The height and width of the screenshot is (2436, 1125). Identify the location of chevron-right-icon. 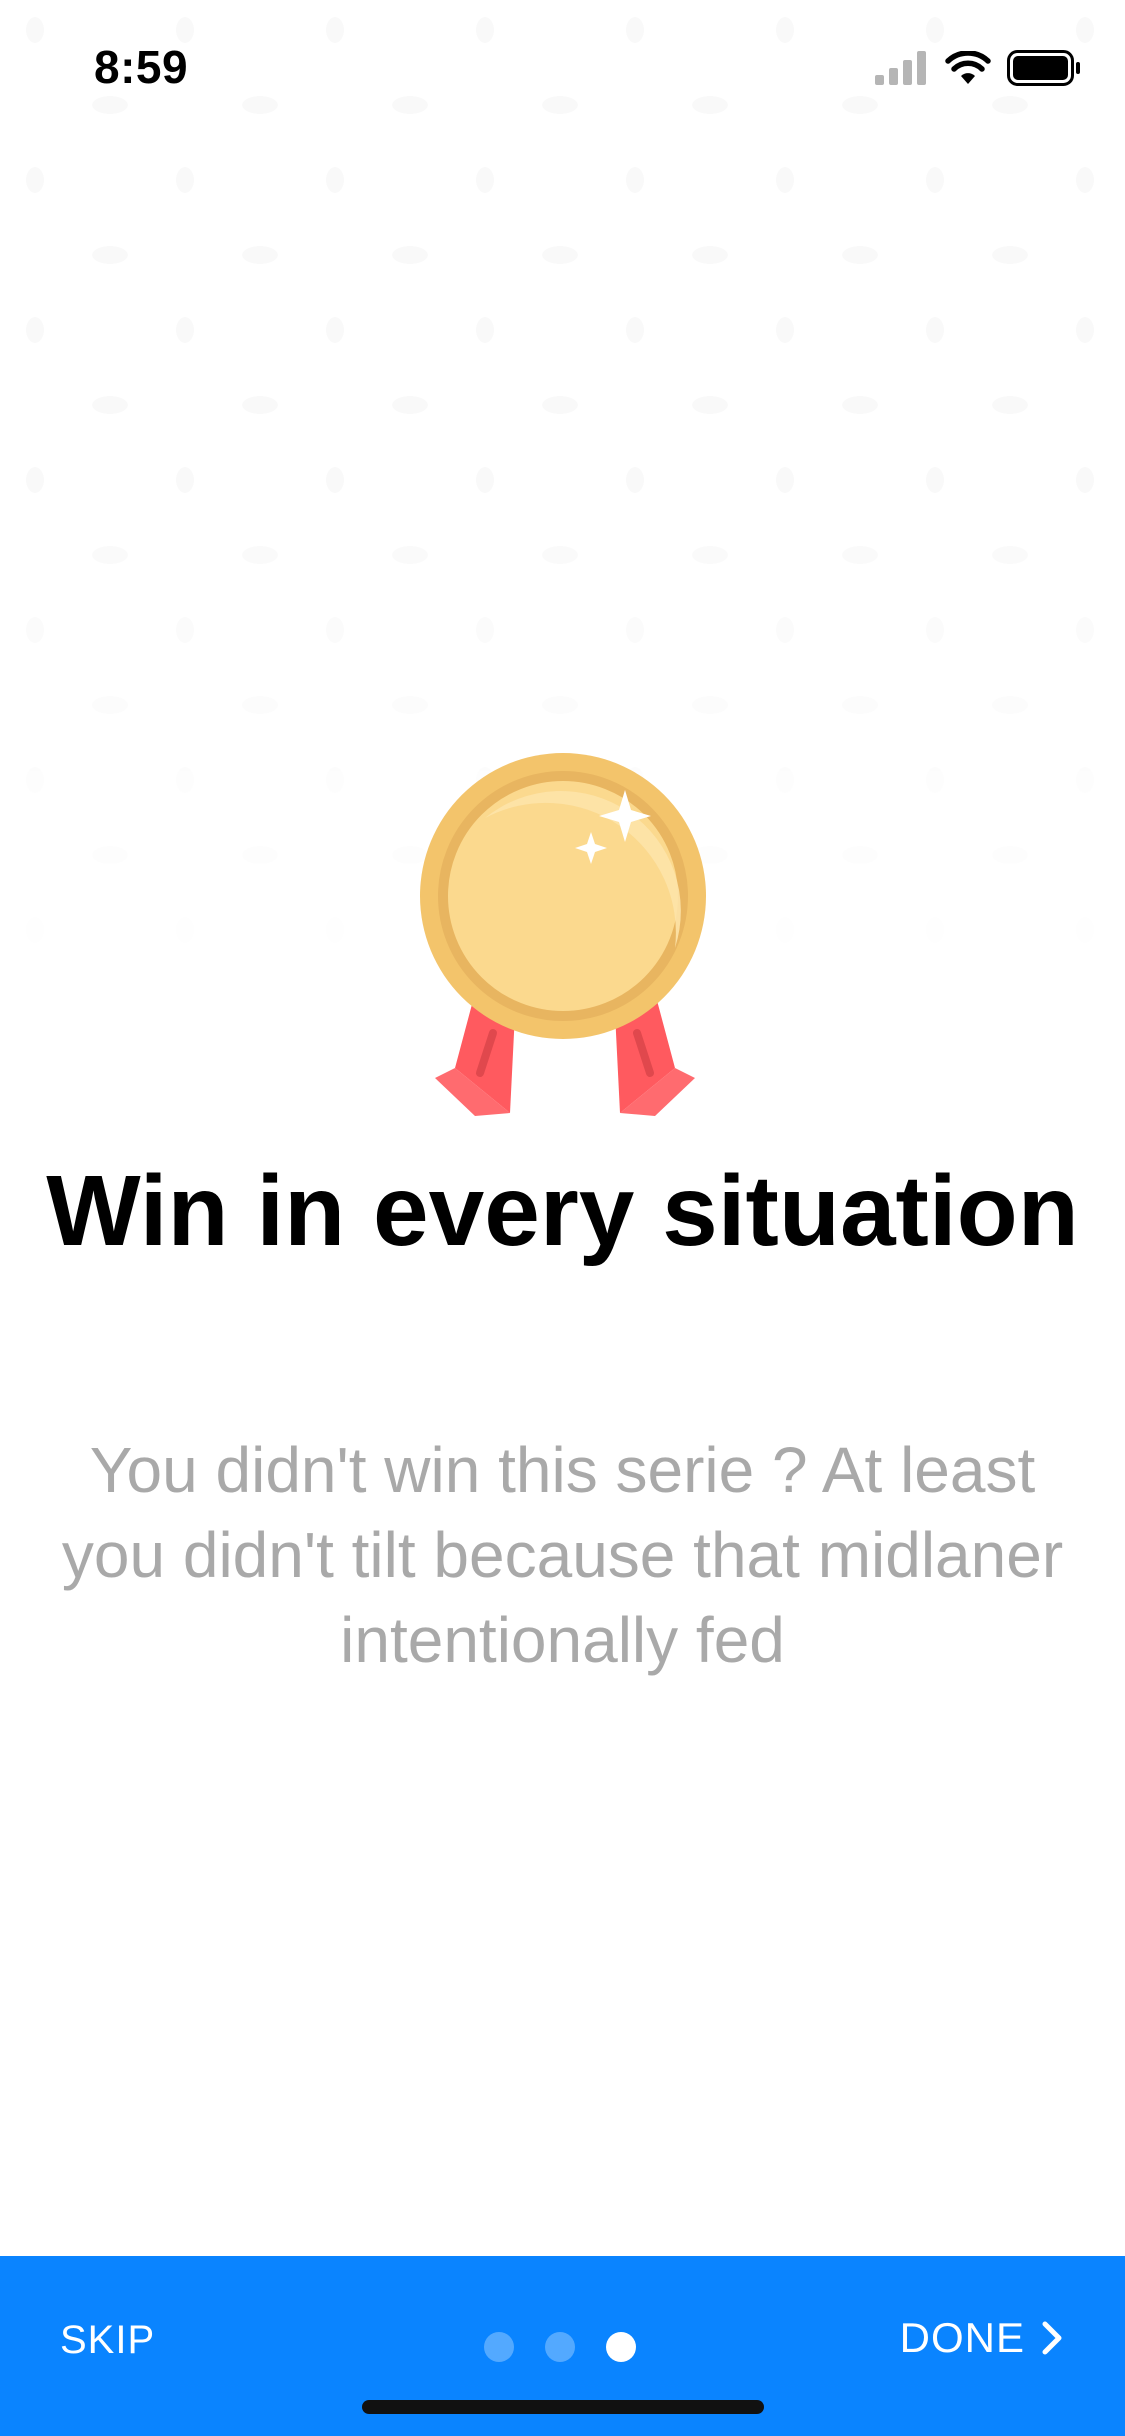
(1052, 2338).